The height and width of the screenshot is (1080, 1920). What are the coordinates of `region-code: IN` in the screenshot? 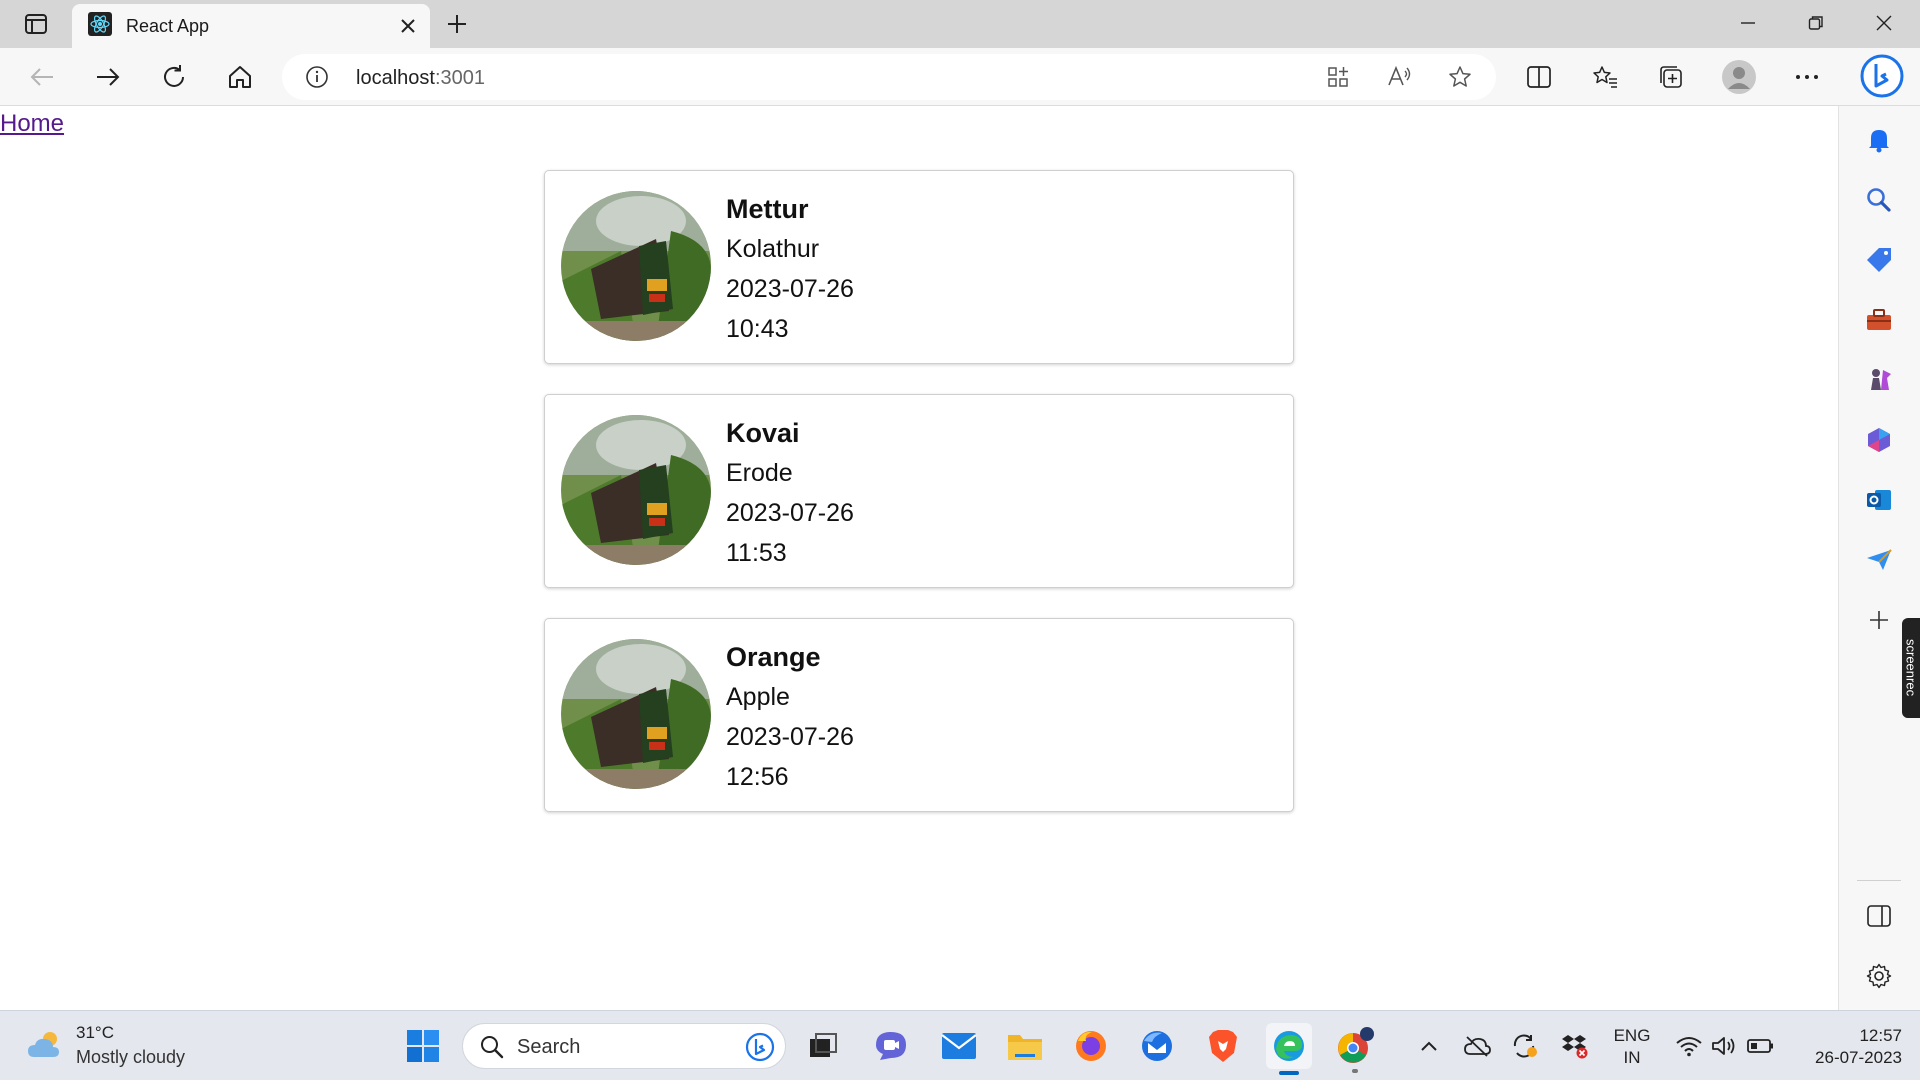 It's located at (1632, 1057).